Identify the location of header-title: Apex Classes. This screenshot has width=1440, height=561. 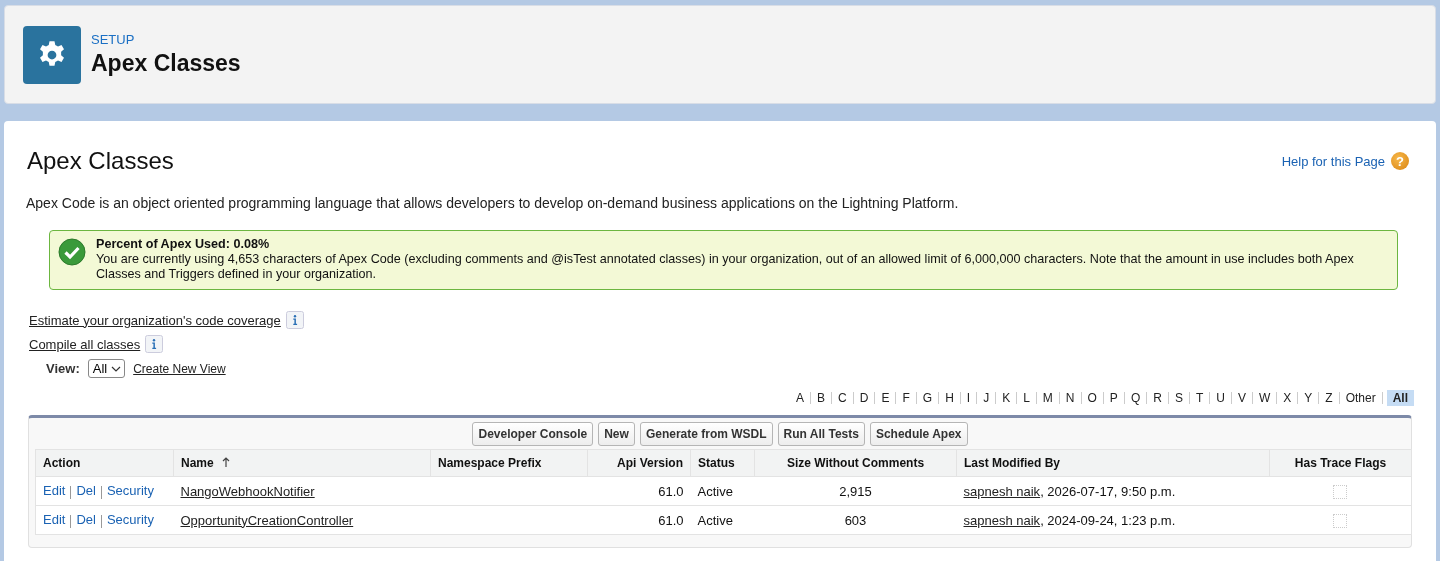
(166, 63).